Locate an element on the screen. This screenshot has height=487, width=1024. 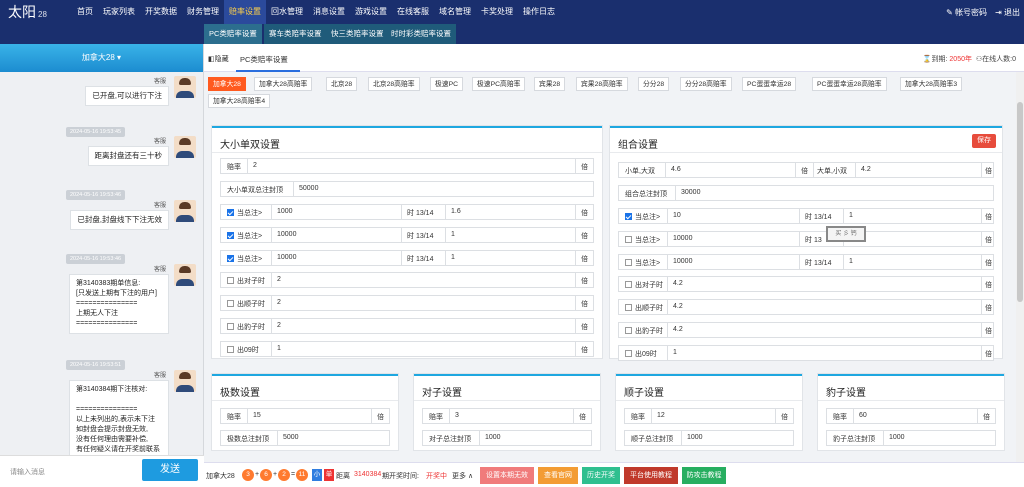
chat-input: 请输入消息 is located at coordinates (27, 472).